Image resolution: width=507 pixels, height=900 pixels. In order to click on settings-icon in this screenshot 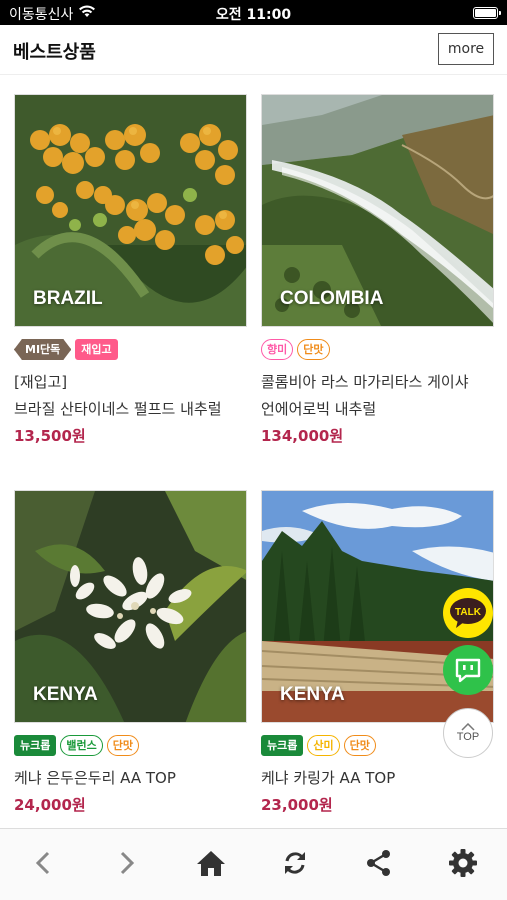, I will do `click(463, 863)`.